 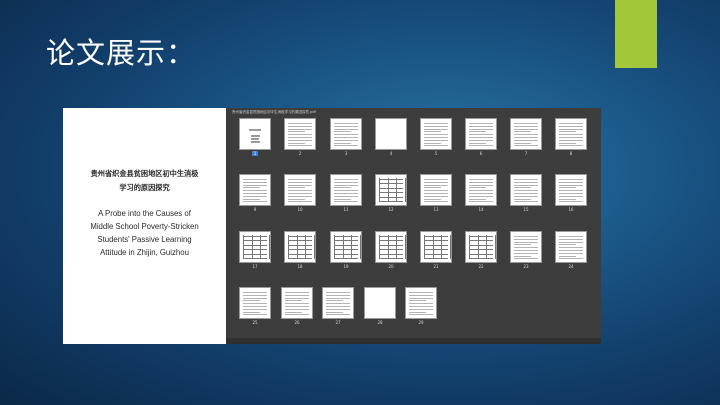 What do you see at coordinates (255, 139) in the screenshot?
I see `thumbnail-cover-line` at bounding box center [255, 139].